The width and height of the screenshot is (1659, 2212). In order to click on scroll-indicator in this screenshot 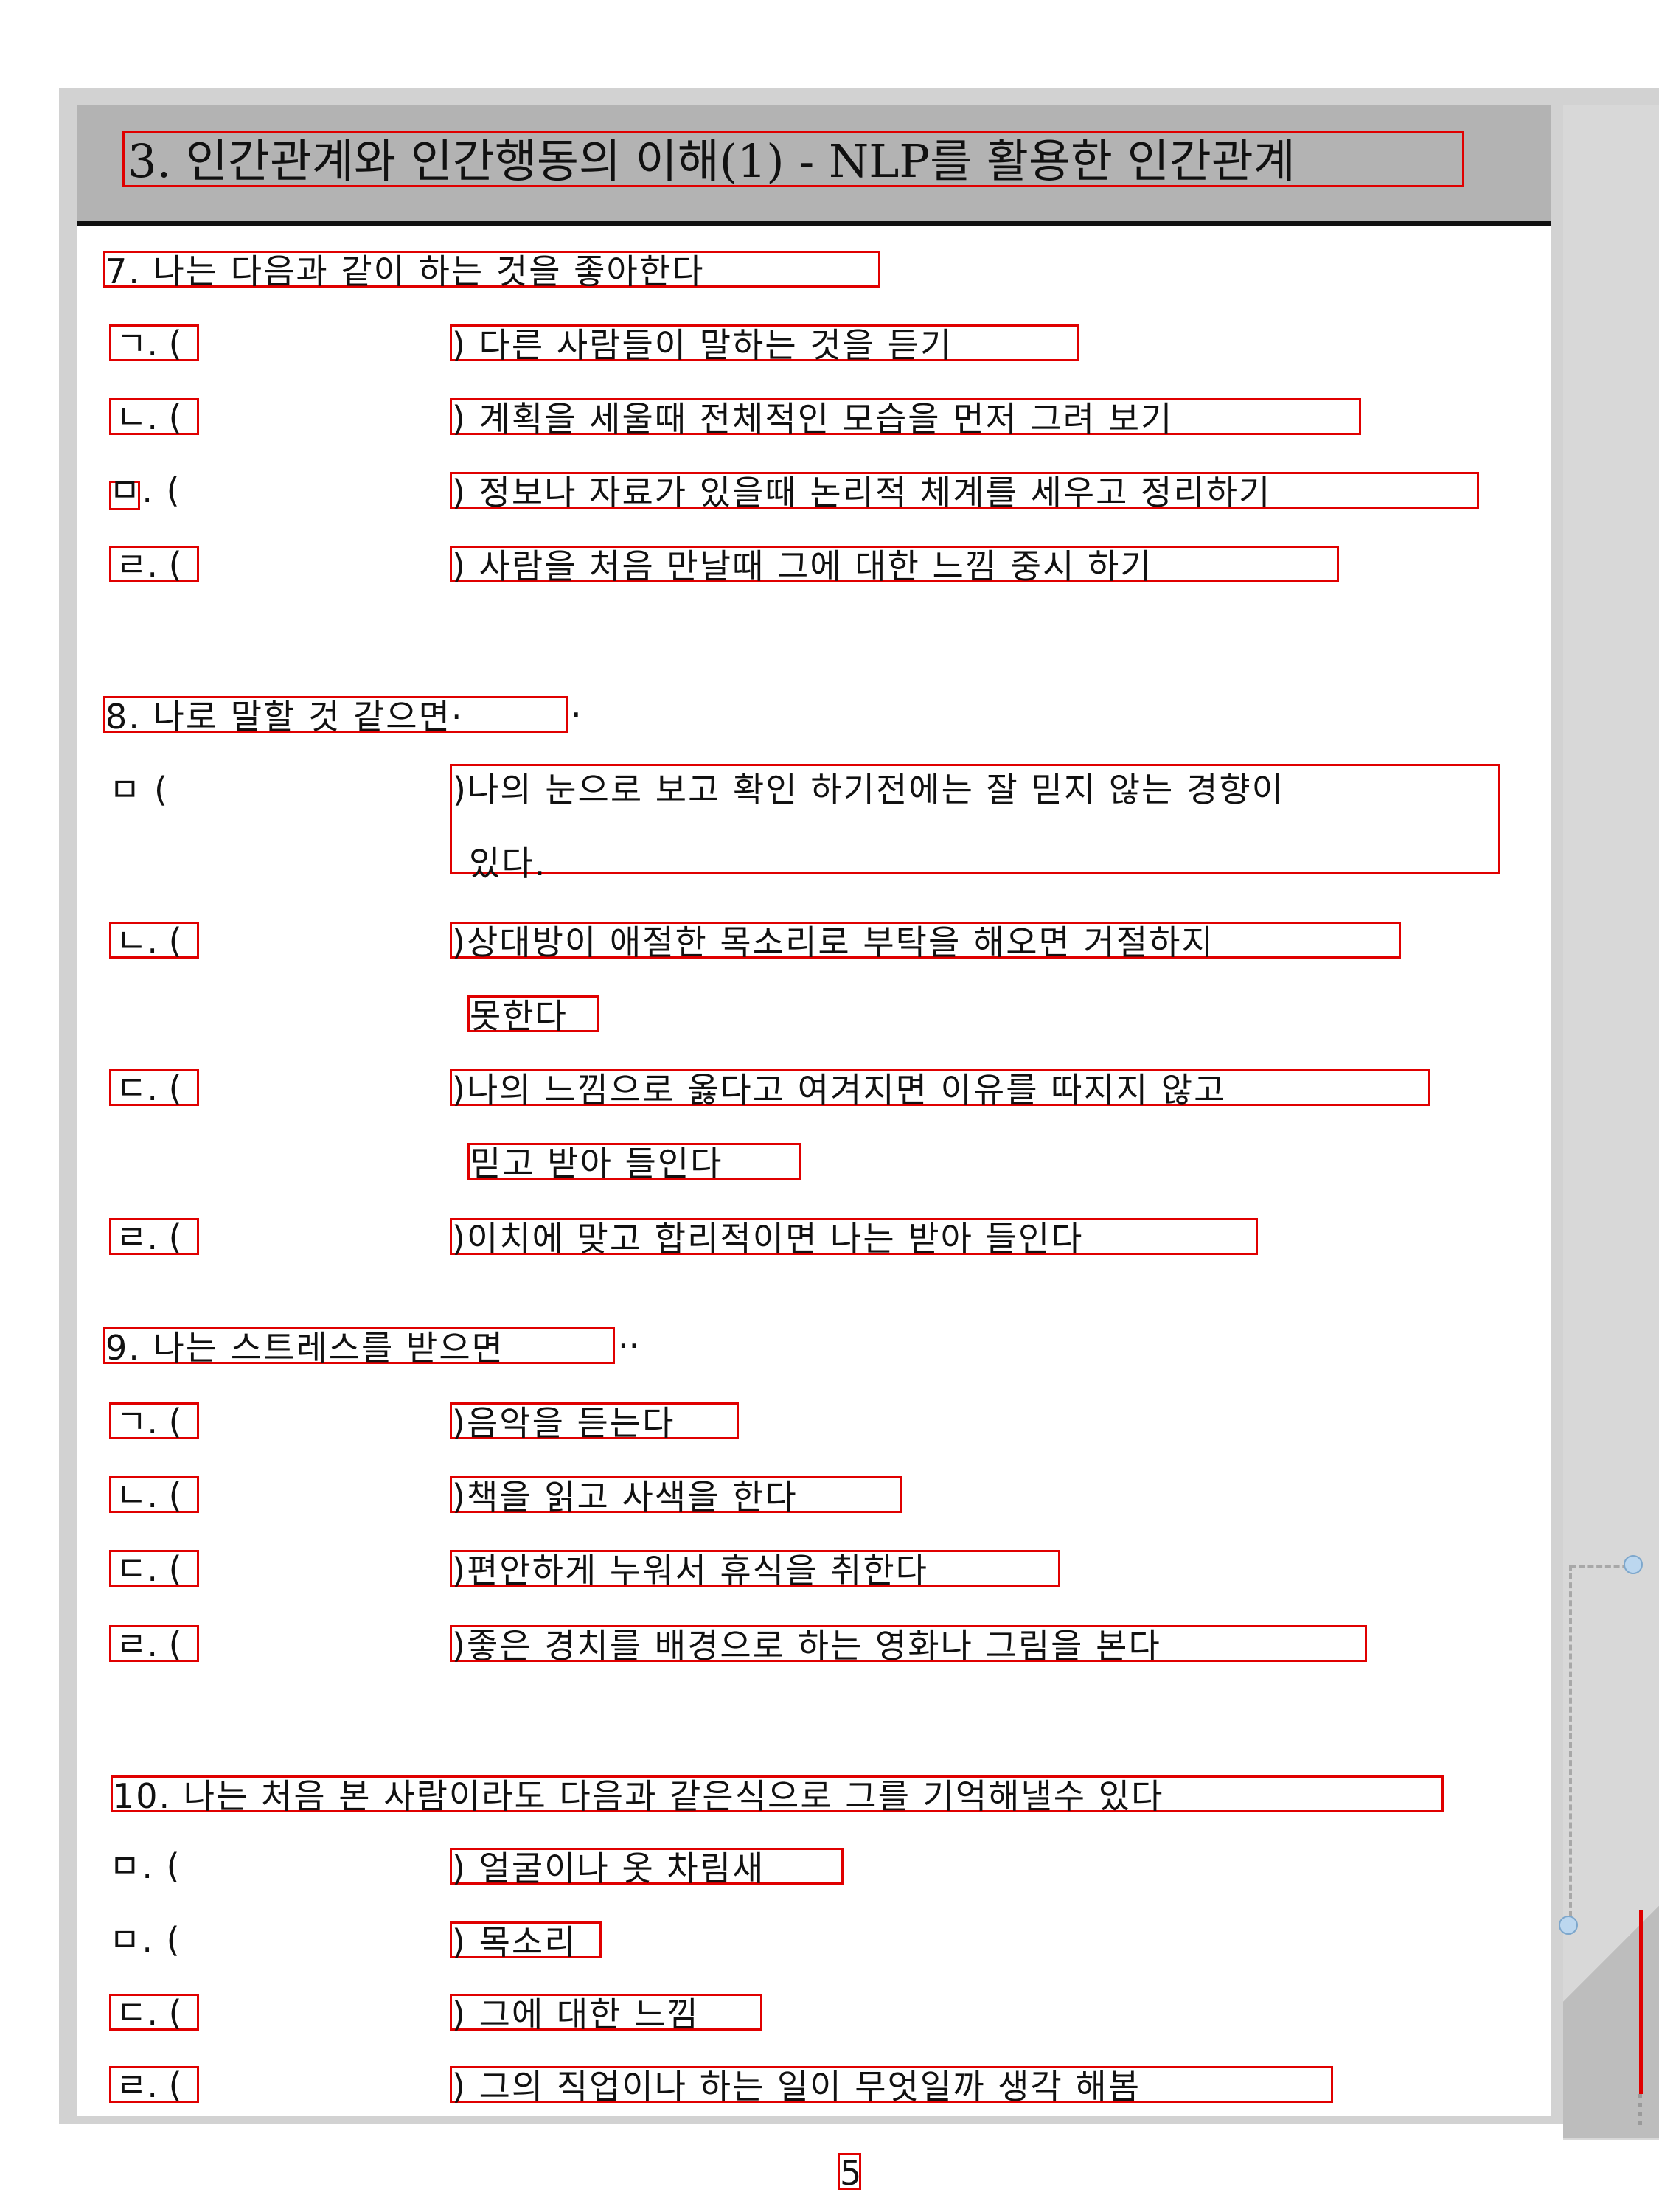, I will do `click(1640, 2111)`.